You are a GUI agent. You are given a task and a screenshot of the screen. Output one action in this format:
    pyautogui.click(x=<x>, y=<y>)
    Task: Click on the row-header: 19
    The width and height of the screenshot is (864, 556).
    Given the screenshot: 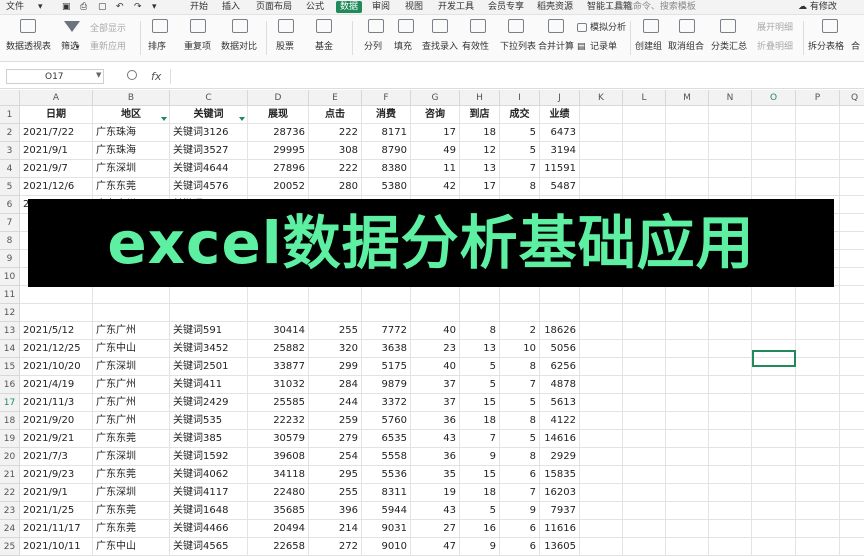 What is the action you would take?
    pyautogui.click(x=10, y=439)
    